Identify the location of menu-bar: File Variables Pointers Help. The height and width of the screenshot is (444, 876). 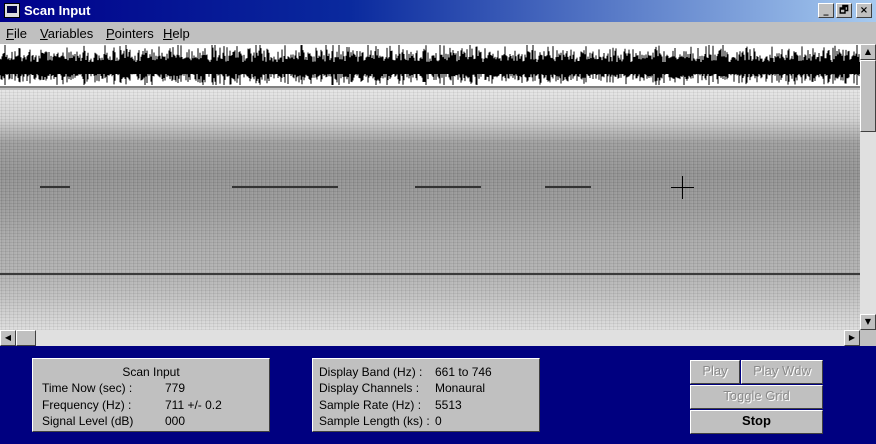
(438, 33).